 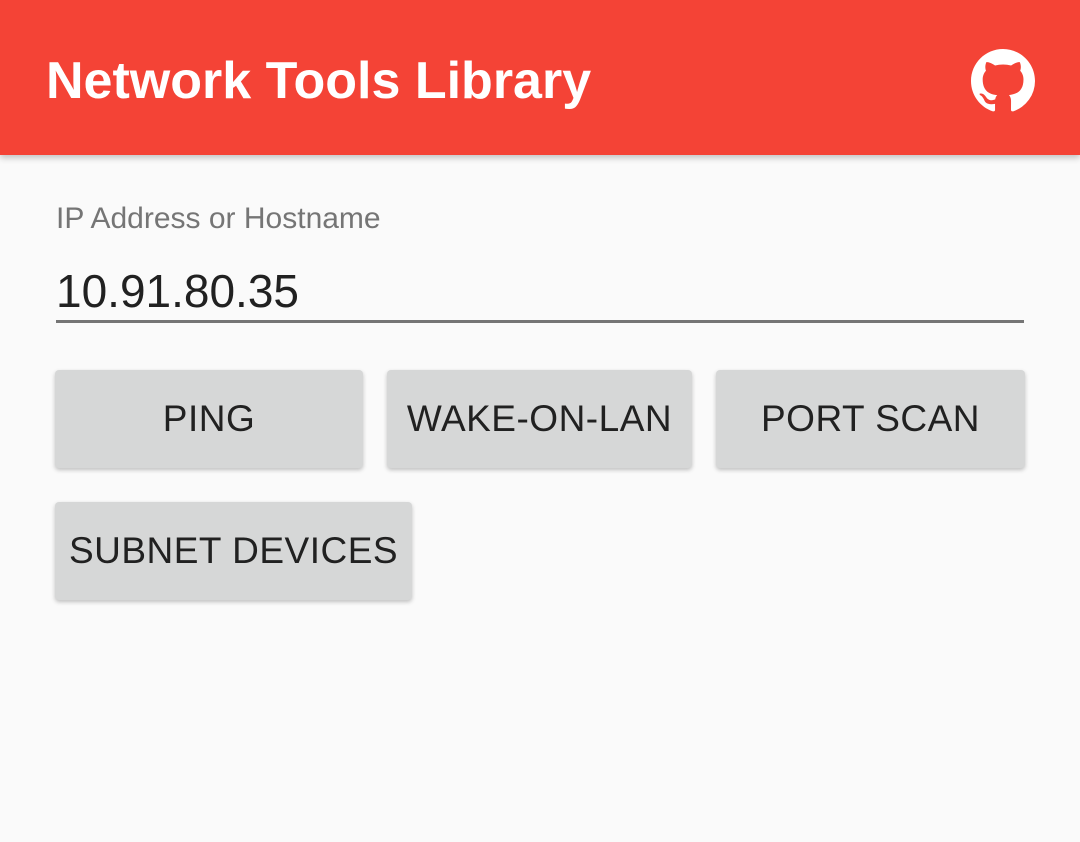 I want to click on github-button, so click(x=1003, y=81).